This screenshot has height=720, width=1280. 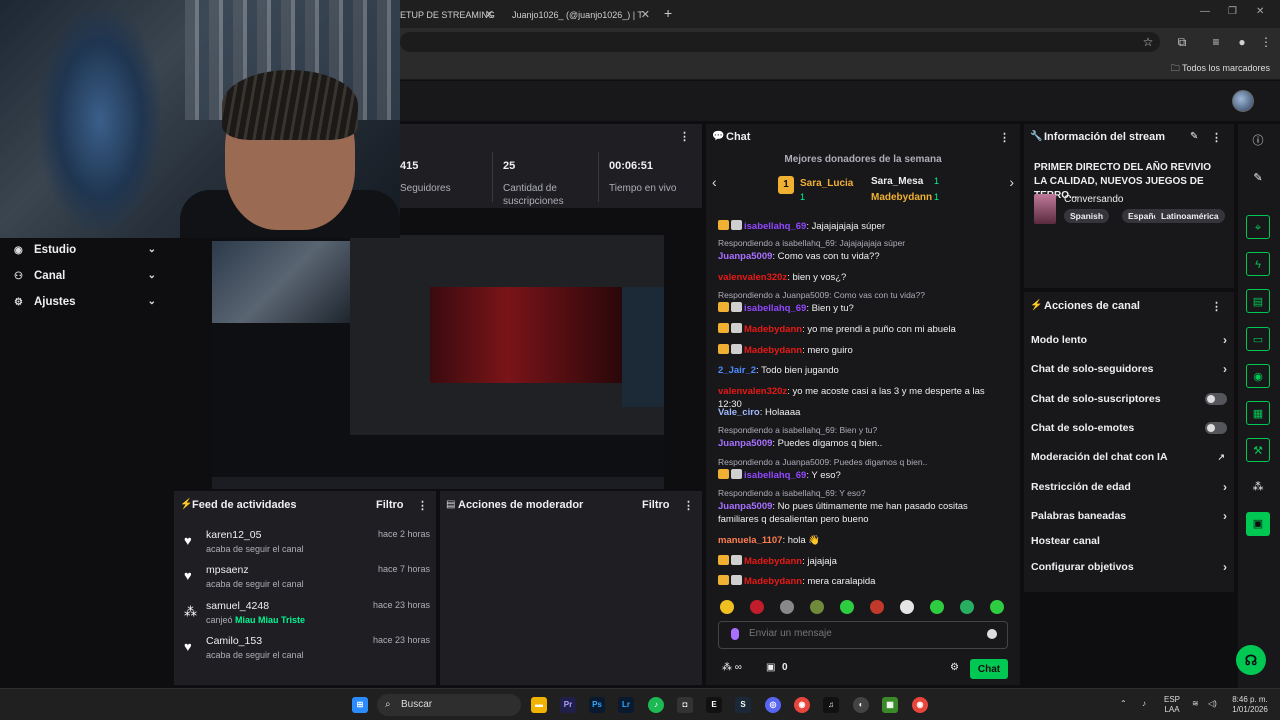 What do you see at coordinates (1144, 704) in the screenshot?
I see `microphone-icon: ♪` at bounding box center [1144, 704].